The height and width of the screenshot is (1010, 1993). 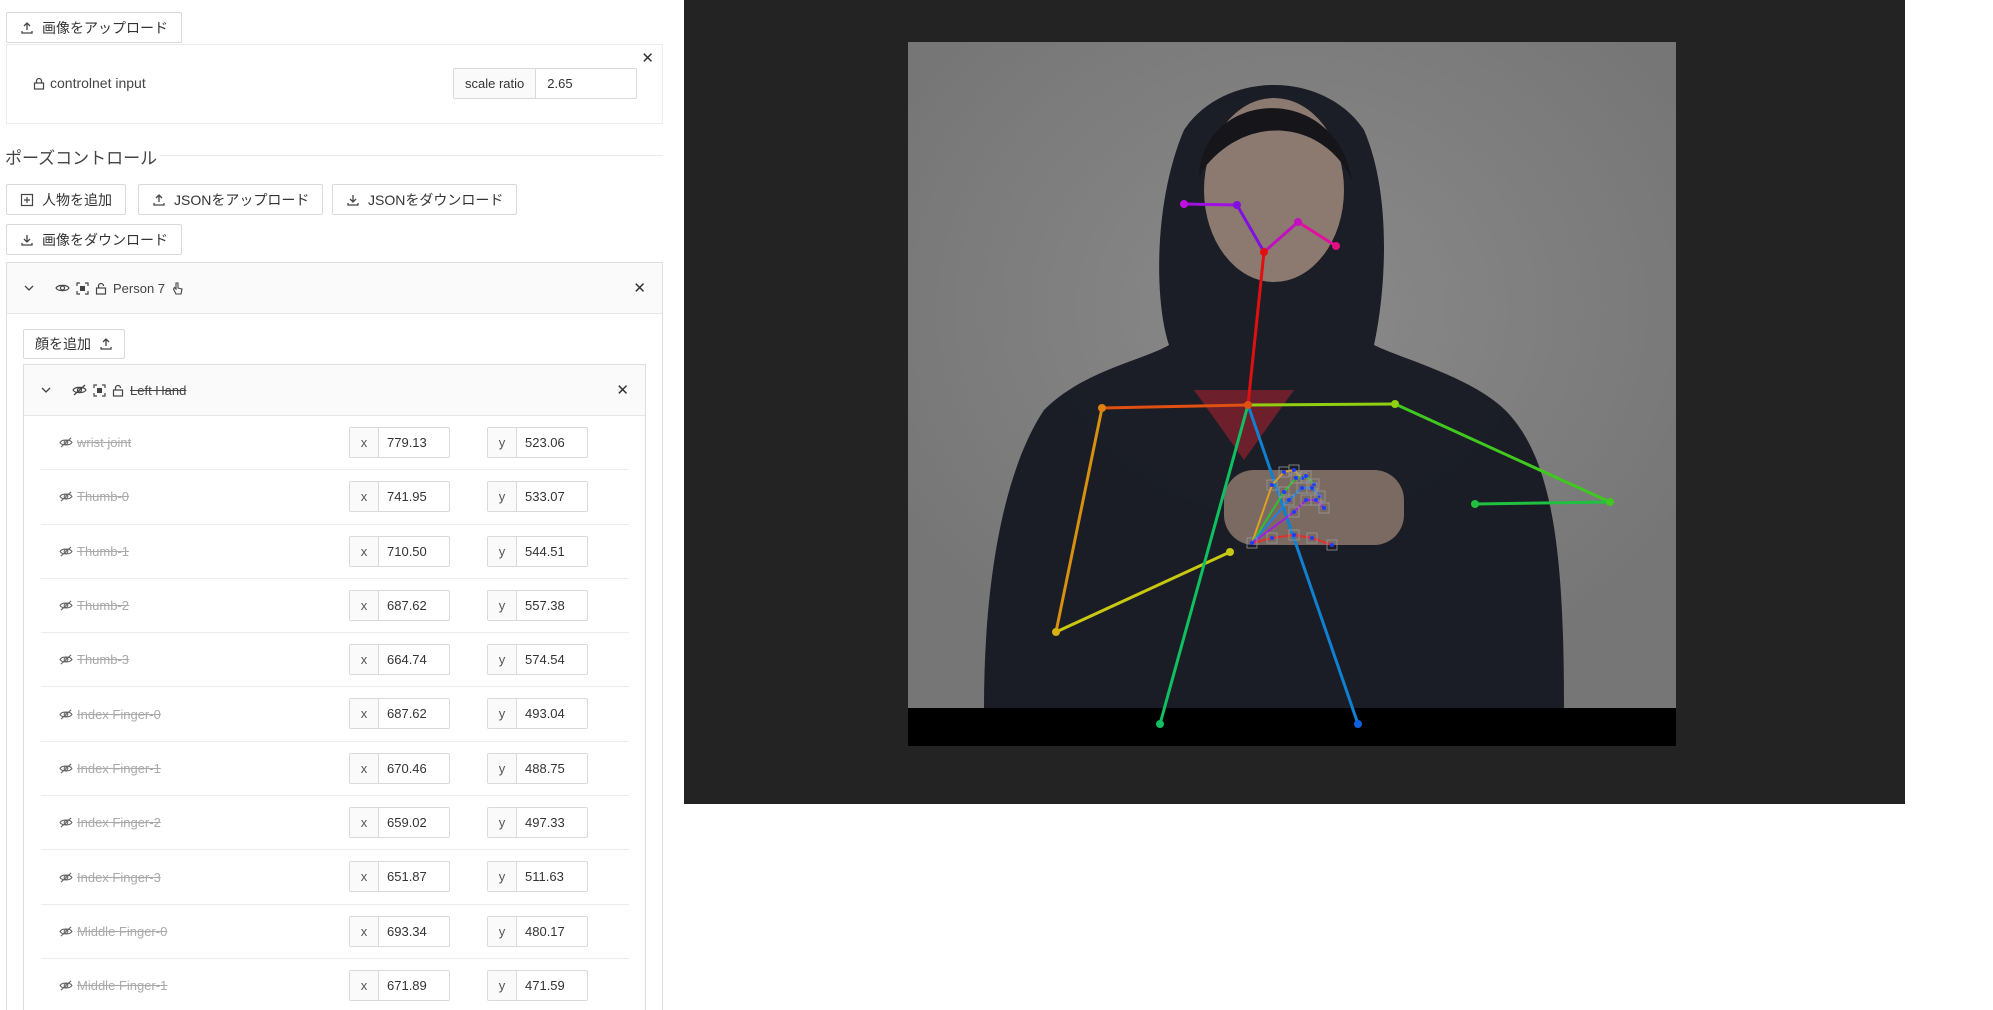 I want to click on y-input: 533.07, so click(x=552, y=496).